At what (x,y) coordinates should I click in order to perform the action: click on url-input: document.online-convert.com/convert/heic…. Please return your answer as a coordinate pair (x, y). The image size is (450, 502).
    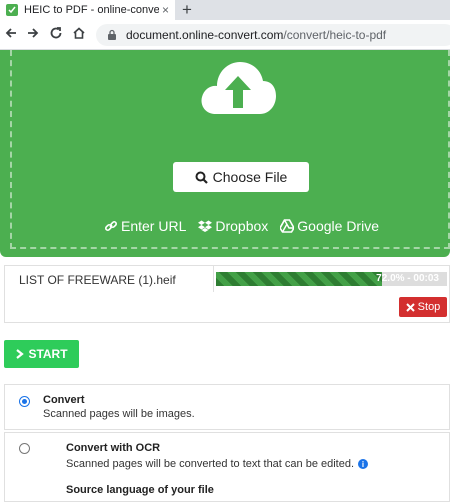
    Looking at the image, I should click on (273, 35).